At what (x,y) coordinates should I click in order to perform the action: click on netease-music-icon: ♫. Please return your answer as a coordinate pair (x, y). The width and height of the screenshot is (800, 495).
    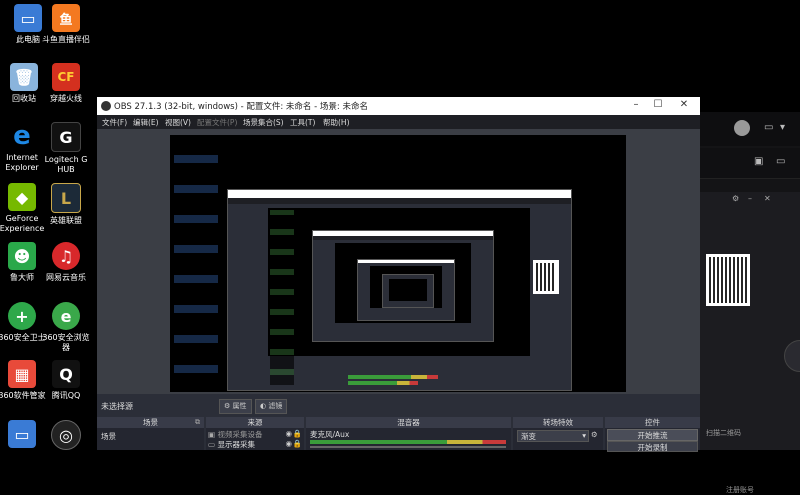
    Looking at the image, I should click on (66, 256).